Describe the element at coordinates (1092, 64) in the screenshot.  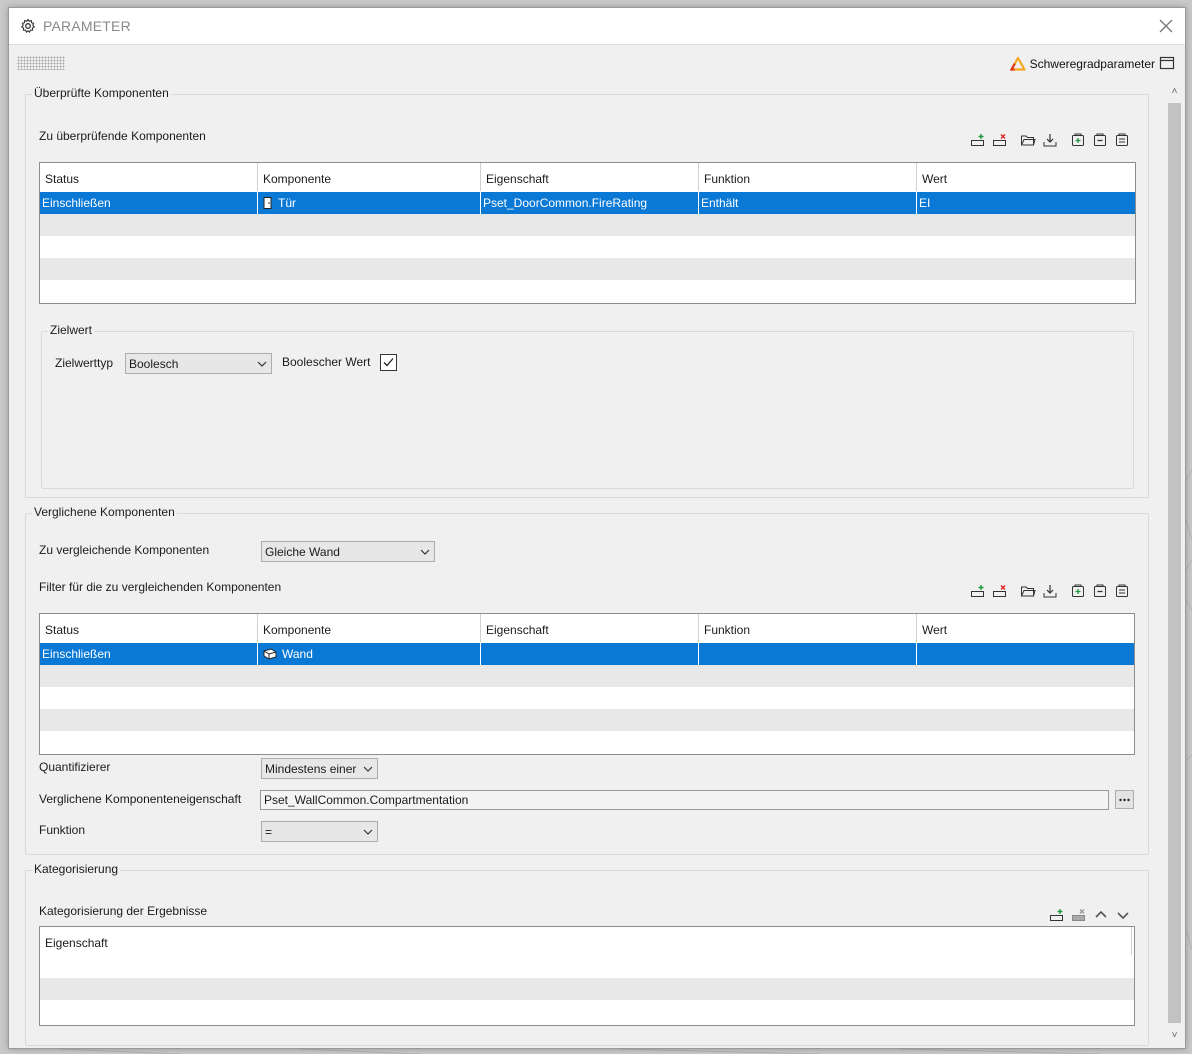
I see `severity-label: Schweregradparameter` at that location.